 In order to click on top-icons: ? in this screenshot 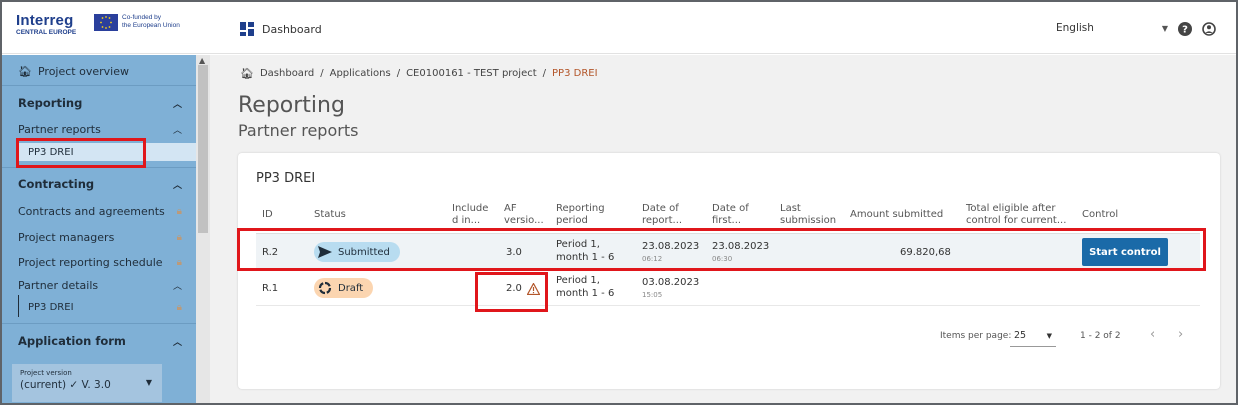, I will do `click(1197, 29)`.